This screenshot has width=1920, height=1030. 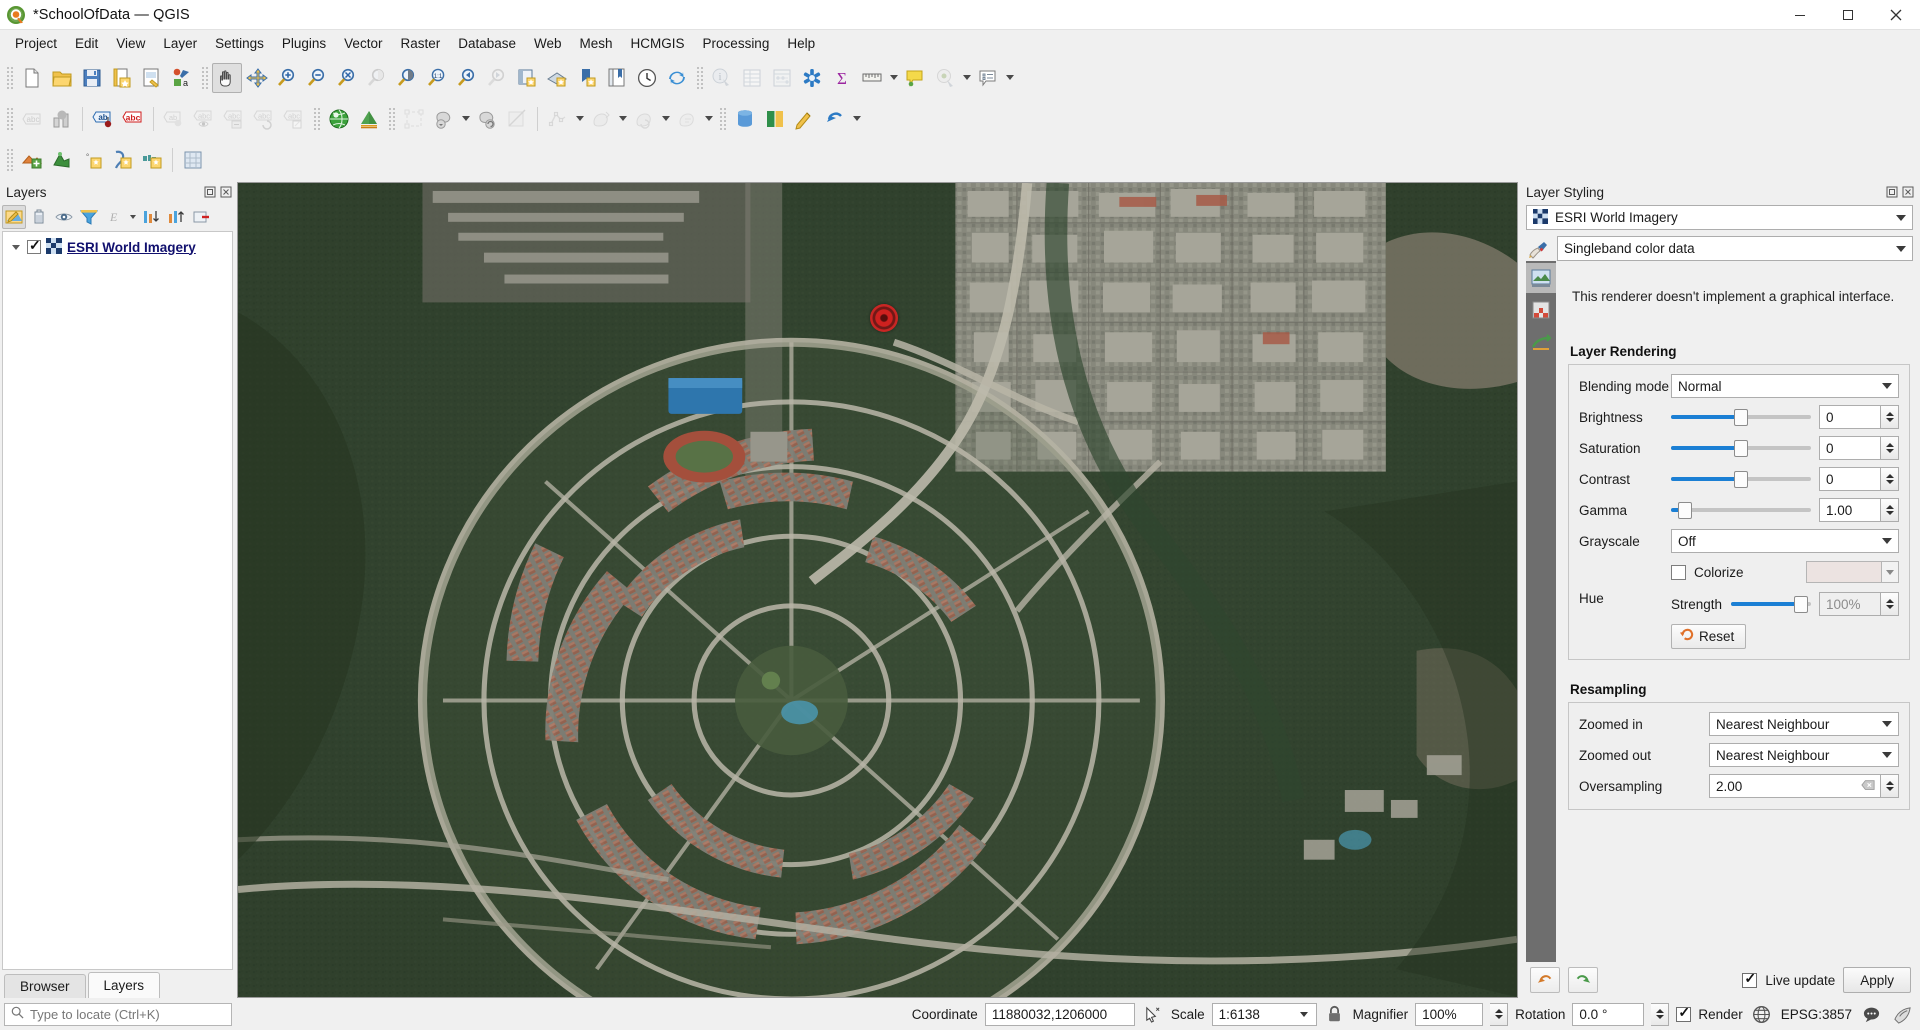 What do you see at coordinates (708, 119) in the screenshot?
I see `modify-dropdown-caret` at bounding box center [708, 119].